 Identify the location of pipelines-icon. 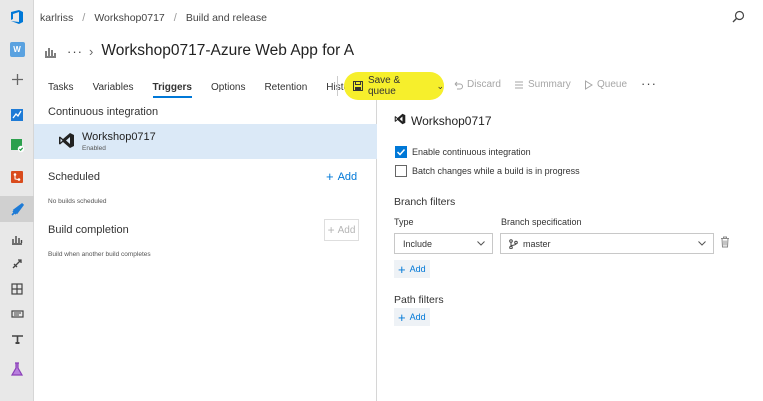
(17, 209).